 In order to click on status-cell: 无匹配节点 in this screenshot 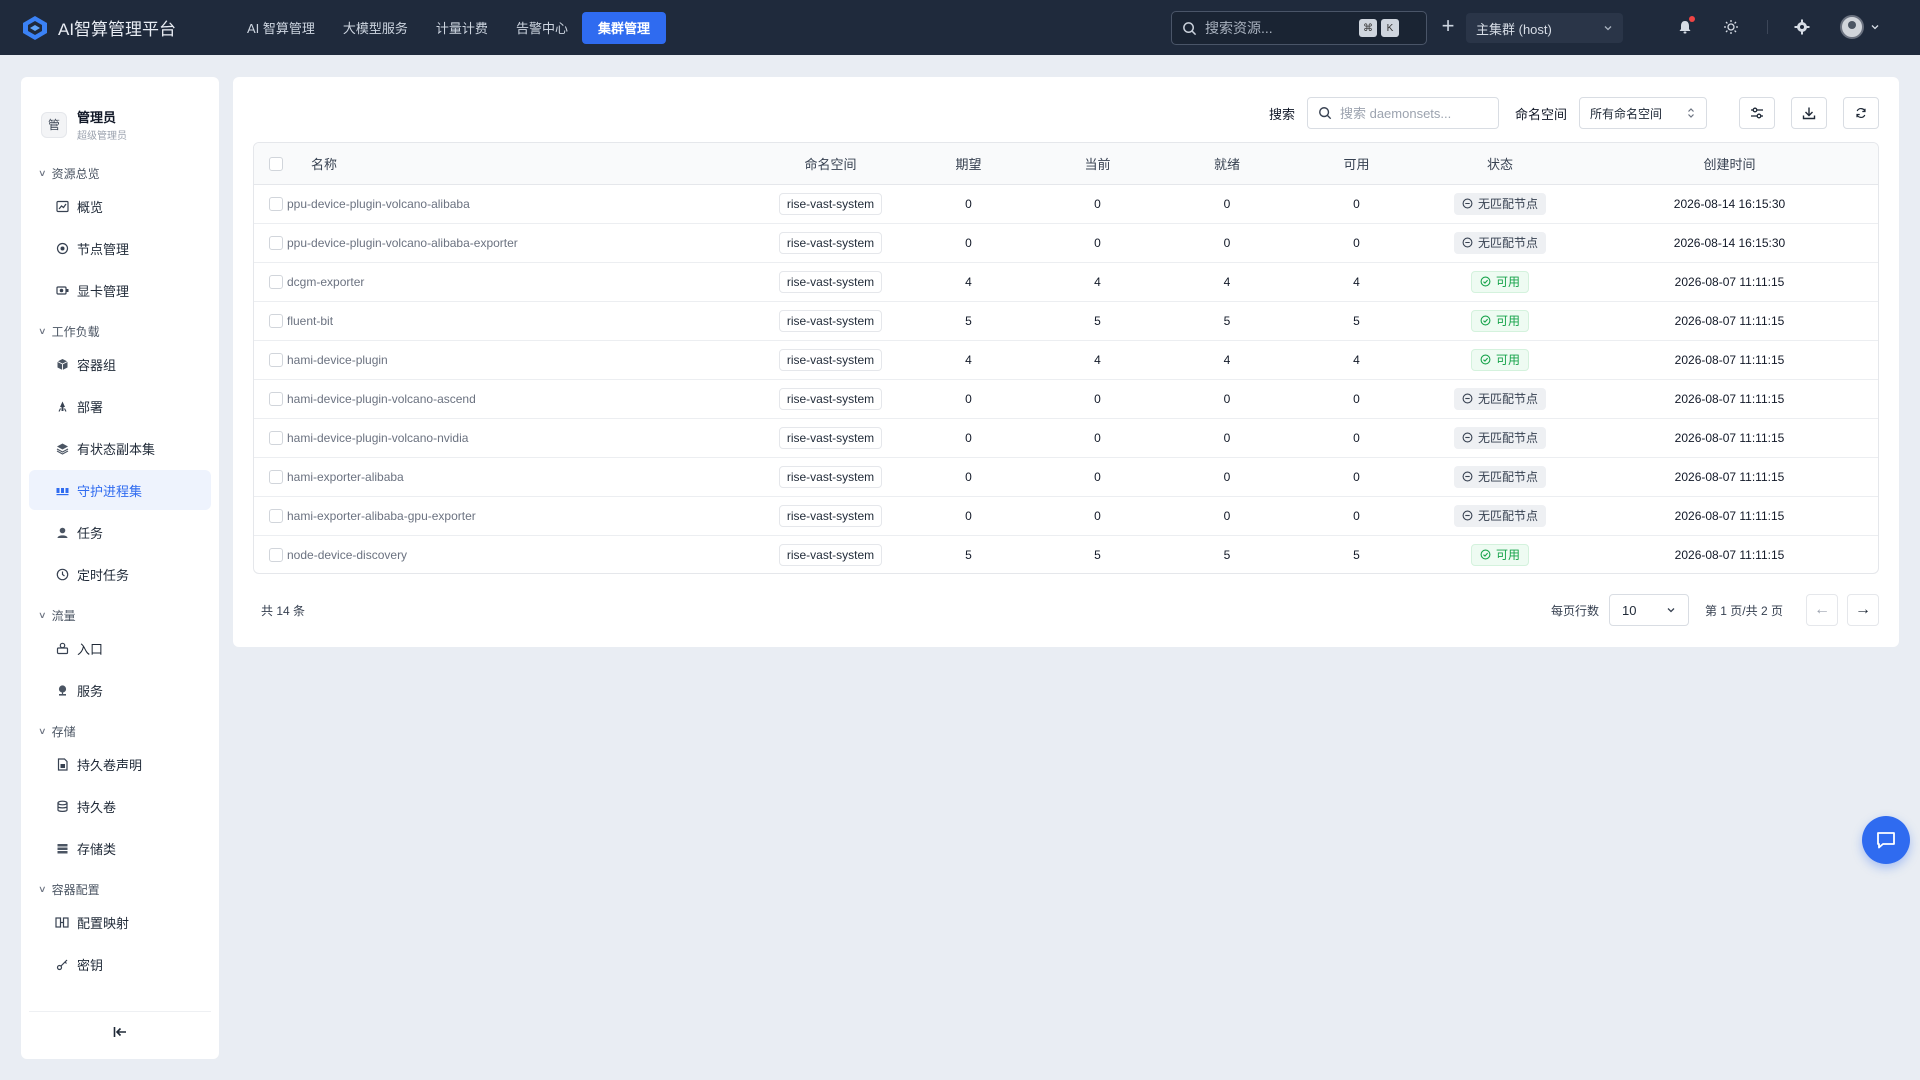, I will do `click(1500, 516)`.